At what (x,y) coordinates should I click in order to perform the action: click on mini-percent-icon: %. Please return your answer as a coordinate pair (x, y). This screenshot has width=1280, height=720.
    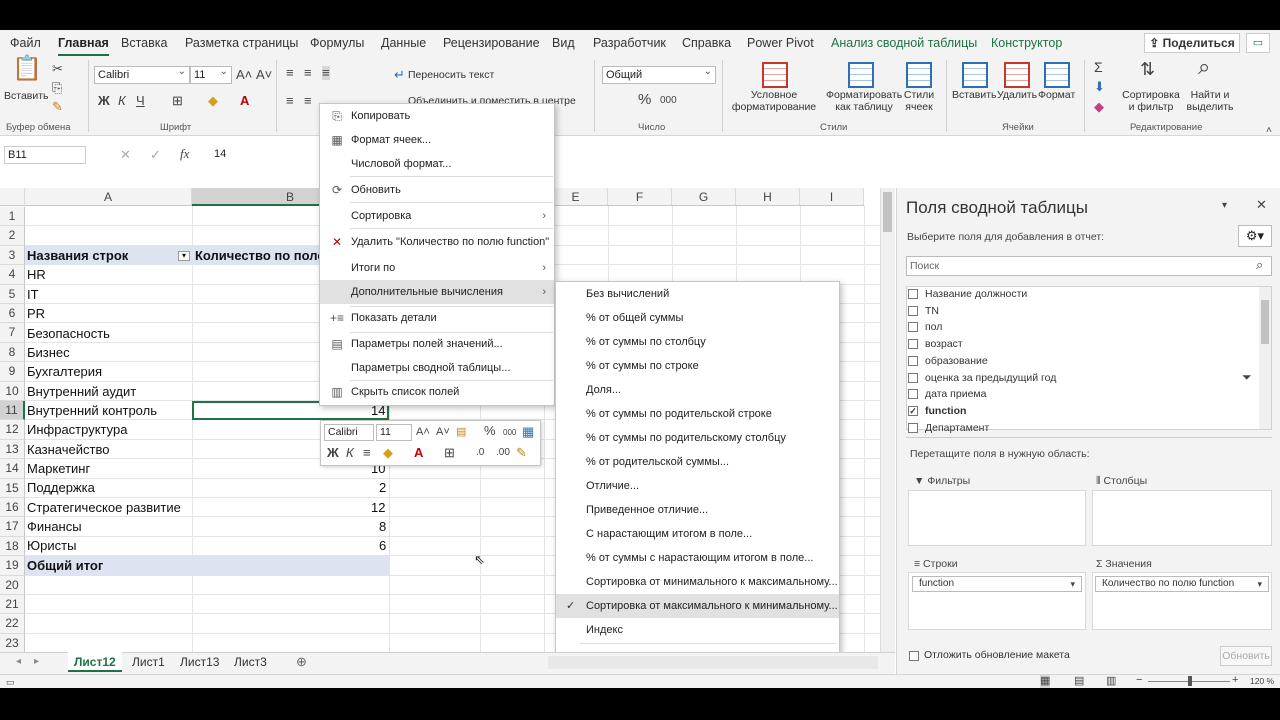
    Looking at the image, I should click on (490, 431).